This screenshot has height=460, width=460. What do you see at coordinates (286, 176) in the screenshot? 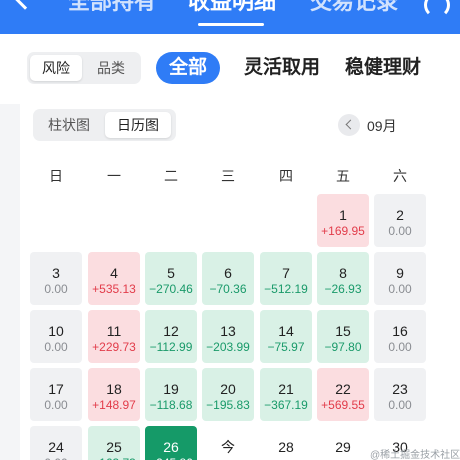
I see `weekday-label: 四` at bounding box center [286, 176].